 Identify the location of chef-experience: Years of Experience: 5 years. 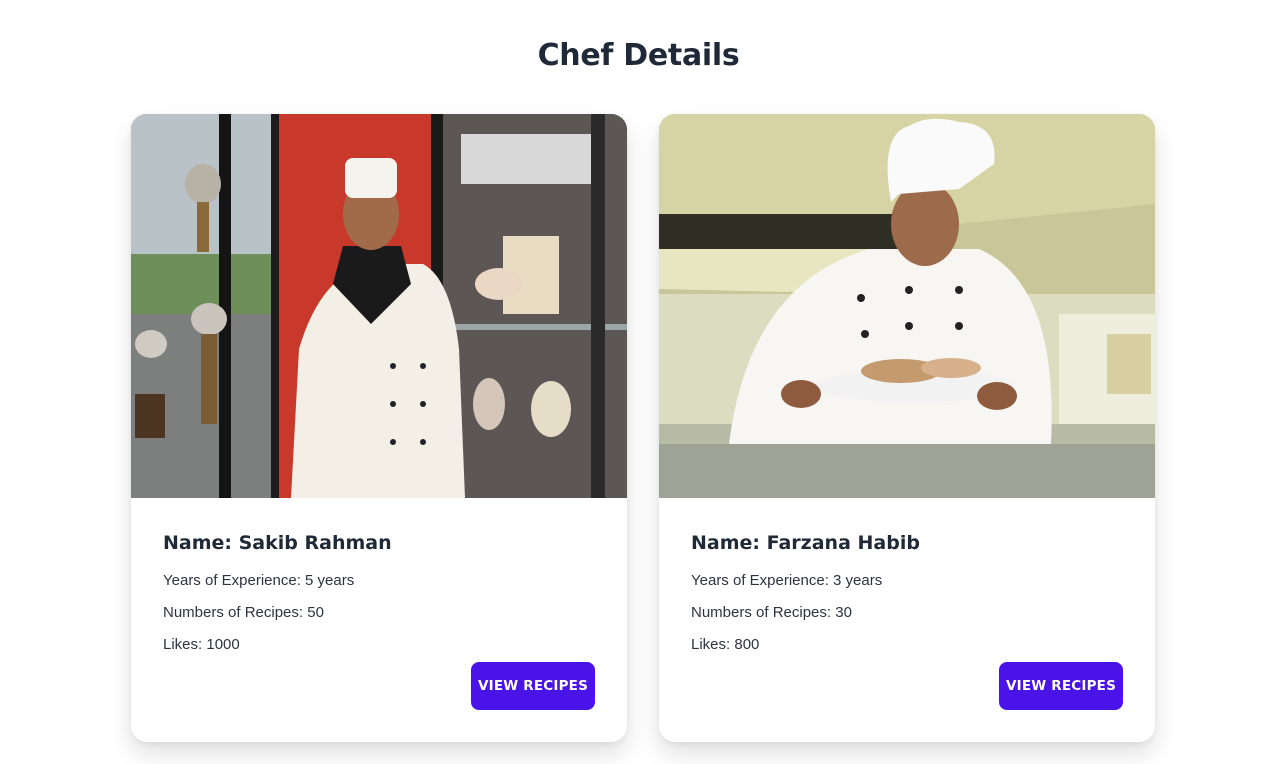
(259, 580).